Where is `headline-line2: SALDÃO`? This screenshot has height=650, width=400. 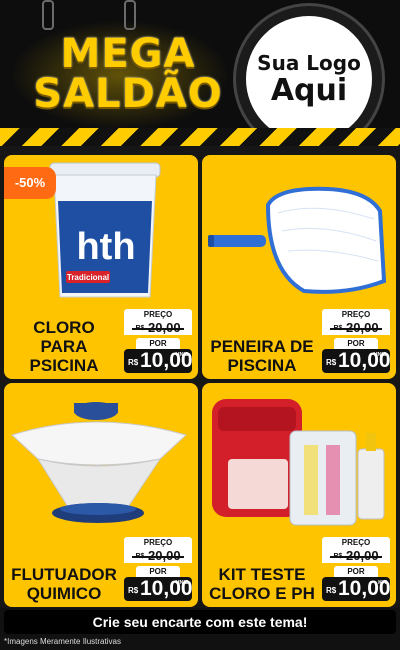 headline-line2: SALDÃO is located at coordinates (128, 94).